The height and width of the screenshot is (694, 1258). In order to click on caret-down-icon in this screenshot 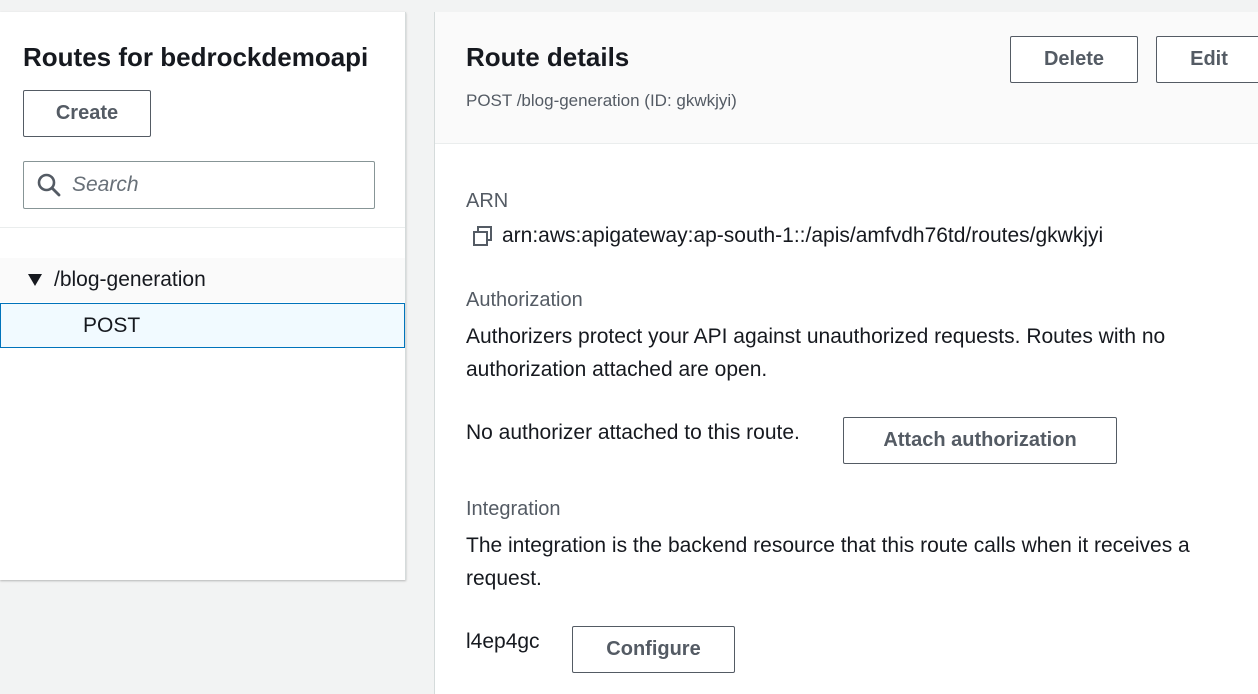, I will do `click(35, 280)`.